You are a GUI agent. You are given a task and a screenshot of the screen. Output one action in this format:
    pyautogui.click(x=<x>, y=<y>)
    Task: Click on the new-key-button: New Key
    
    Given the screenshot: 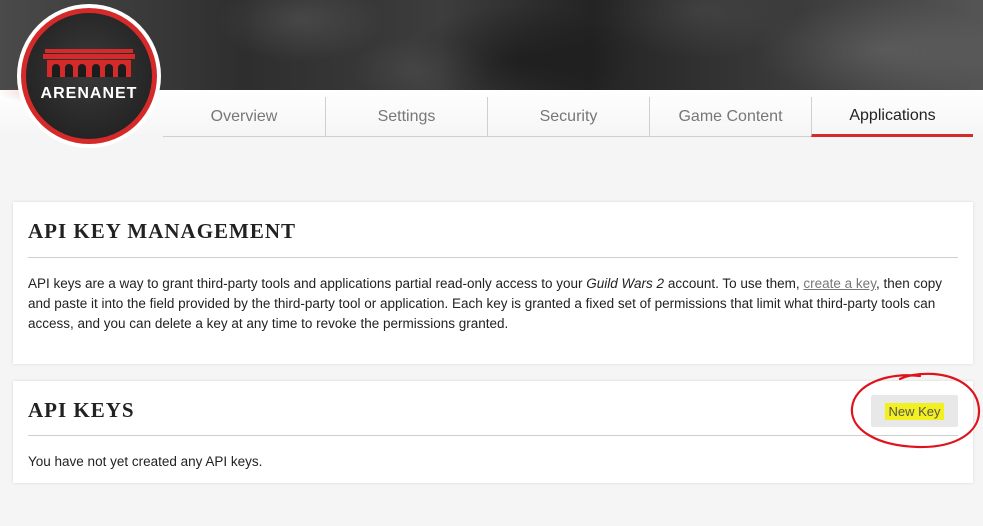 What is the action you would take?
    pyautogui.click(x=914, y=411)
    